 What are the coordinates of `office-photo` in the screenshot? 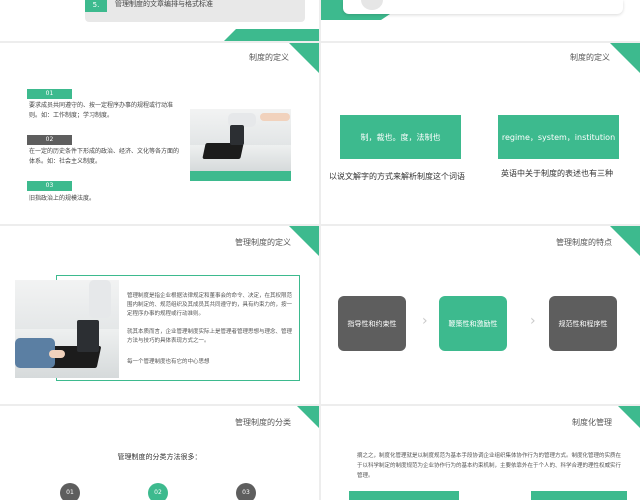 It's located at (240, 140).